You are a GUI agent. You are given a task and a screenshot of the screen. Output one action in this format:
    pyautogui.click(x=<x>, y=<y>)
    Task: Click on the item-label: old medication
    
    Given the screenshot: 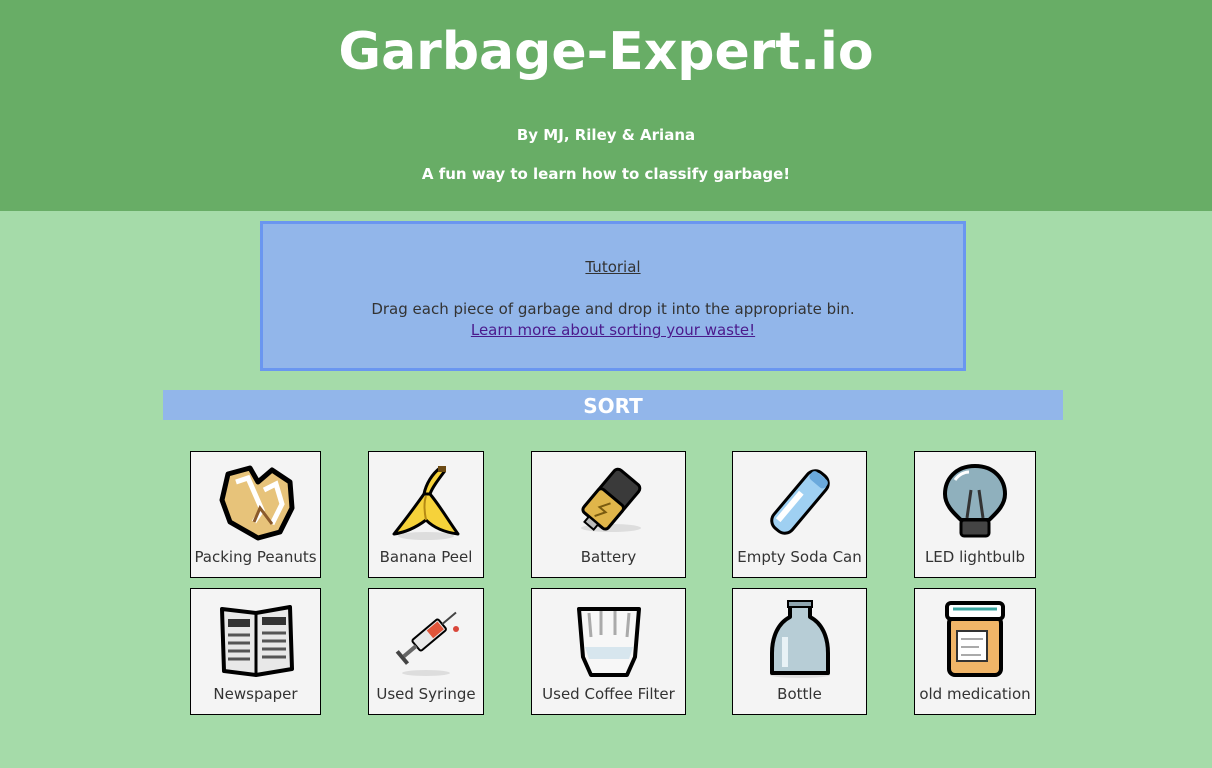 What is the action you would take?
    pyautogui.click(x=975, y=694)
    